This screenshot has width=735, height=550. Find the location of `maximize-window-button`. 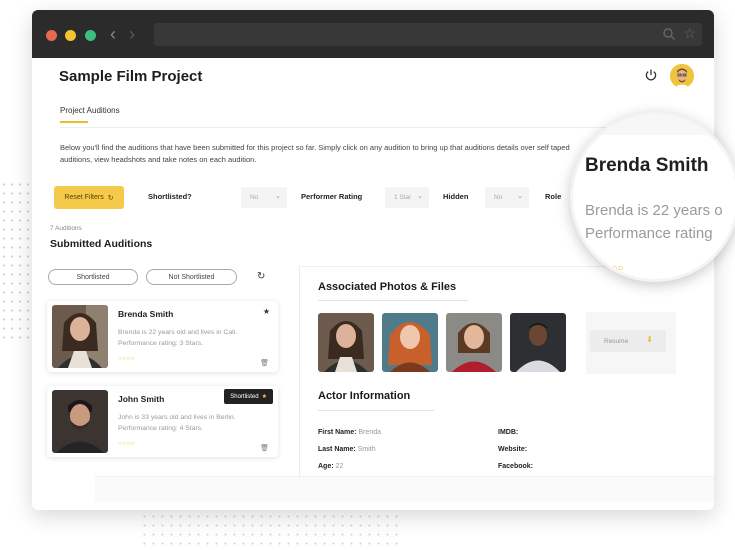

maximize-window-button is located at coordinates (90, 35).